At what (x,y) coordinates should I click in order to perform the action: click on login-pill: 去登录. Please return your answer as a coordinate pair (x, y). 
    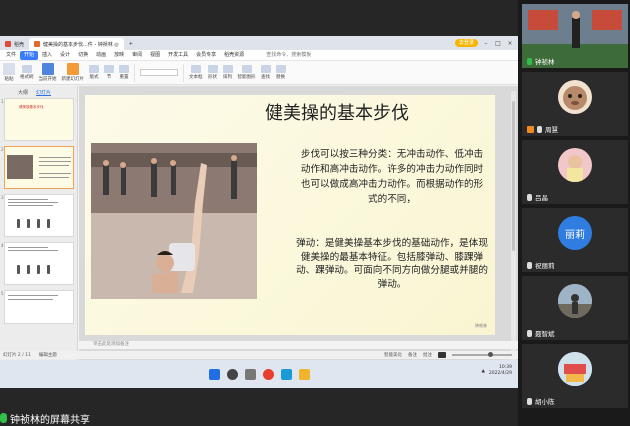
    Looking at the image, I should click on (466, 43).